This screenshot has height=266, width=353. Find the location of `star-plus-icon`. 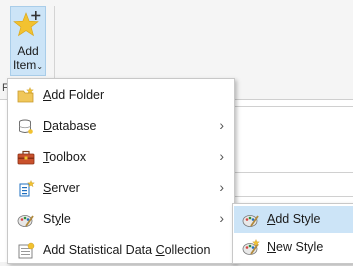

star-plus-icon is located at coordinates (27, 24).